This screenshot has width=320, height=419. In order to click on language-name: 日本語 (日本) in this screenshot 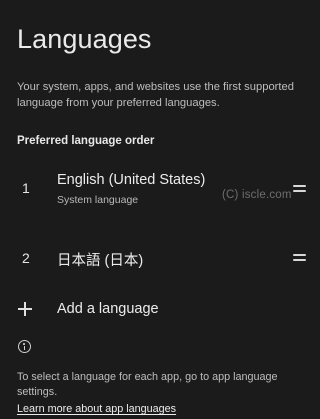, I will do `click(100, 261)`.